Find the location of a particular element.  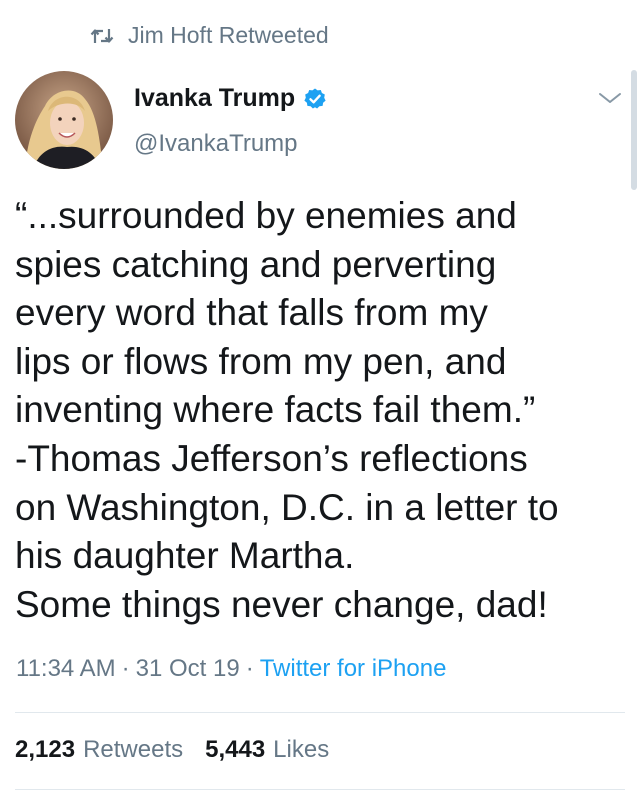

scrollbar is located at coordinates (634, 130).